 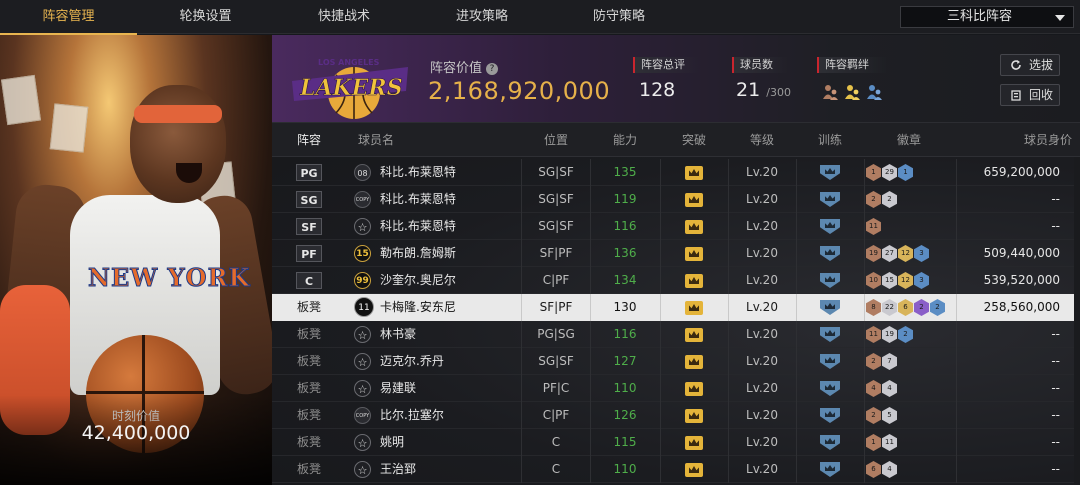 What do you see at coordinates (873, 334) in the screenshot?
I see `badge-bronze-icon: 11` at bounding box center [873, 334].